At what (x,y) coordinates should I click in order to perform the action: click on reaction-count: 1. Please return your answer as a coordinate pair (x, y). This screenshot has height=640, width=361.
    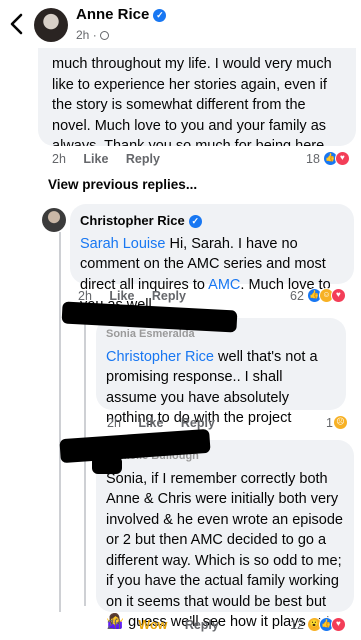
    Looking at the image, I should click on (329, 422).